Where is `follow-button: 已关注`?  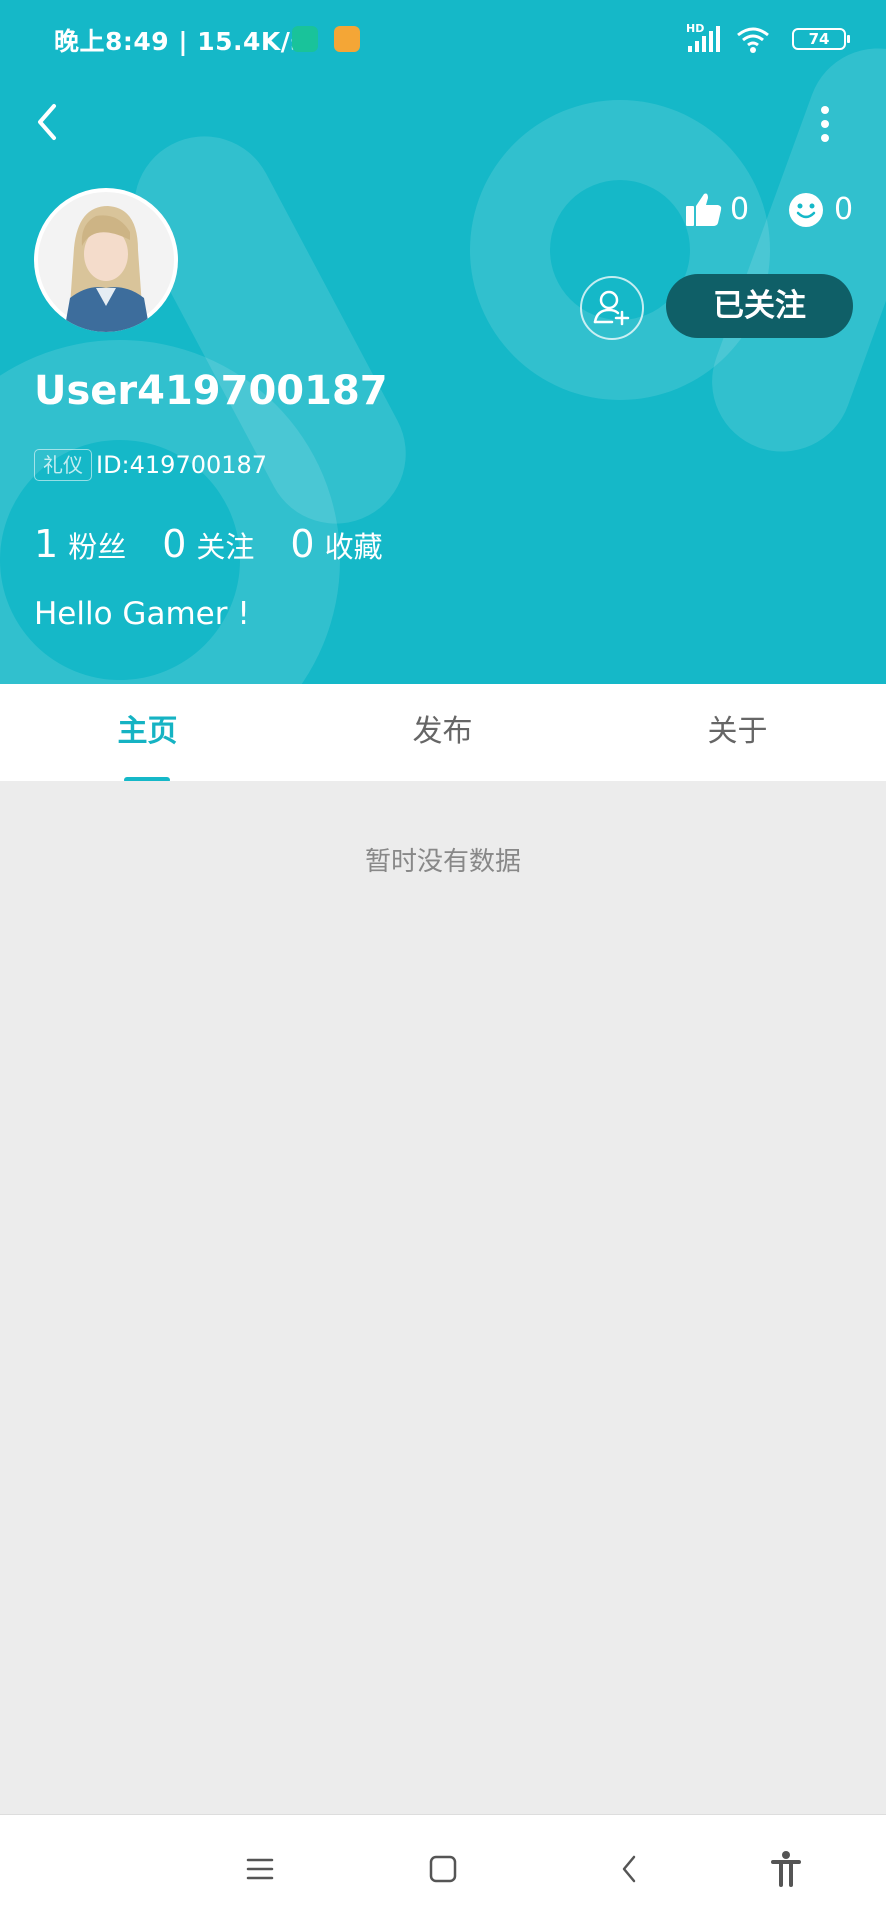
follow-button: 已关注 is located at coordinates (759, 306).